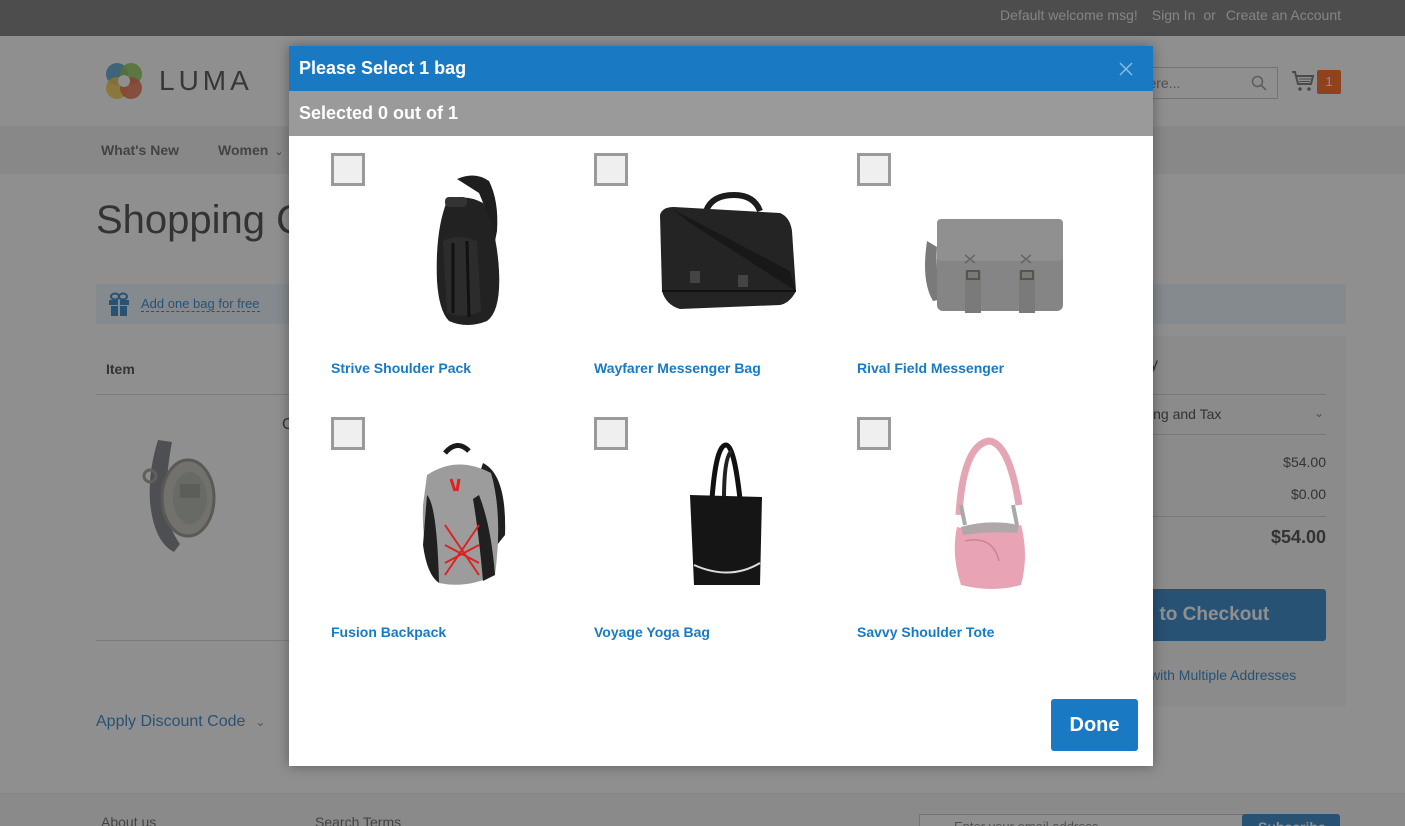 The height and width of the screenshot is (826, 1405). Describe the element at coordinates (988, 515) in the screenshot. I see `product-image-pink-shoulder-bag` at that location.